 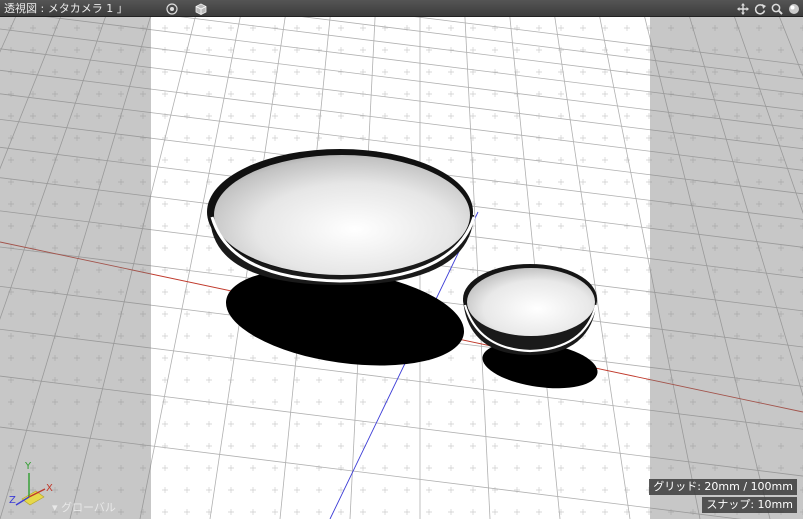 I want to click on cube-icon, so click(x=201, y=8).